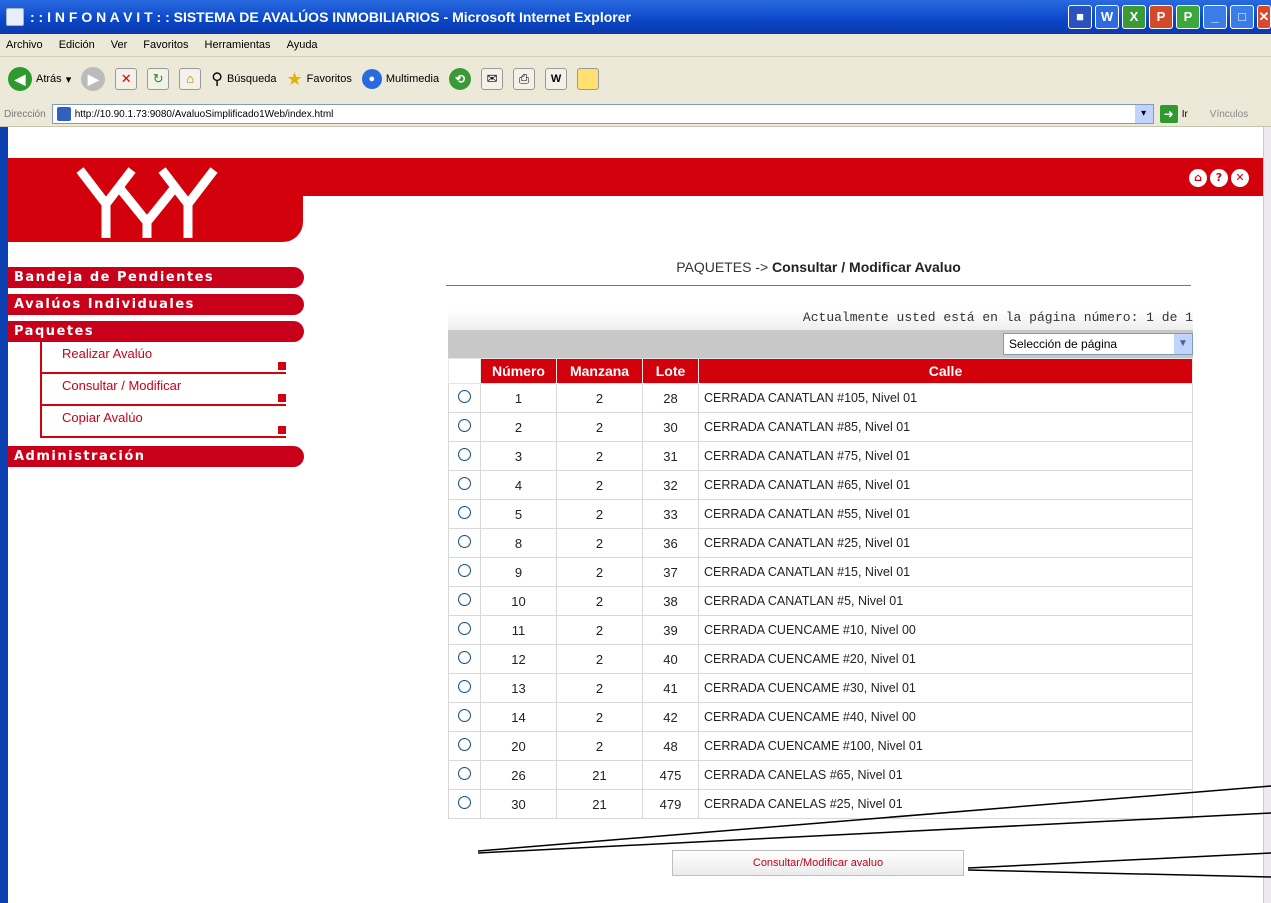  Describe the element at coordinates (1080, 17) in the screenshot. I see `taskbar-app-icon: ■` at that location.